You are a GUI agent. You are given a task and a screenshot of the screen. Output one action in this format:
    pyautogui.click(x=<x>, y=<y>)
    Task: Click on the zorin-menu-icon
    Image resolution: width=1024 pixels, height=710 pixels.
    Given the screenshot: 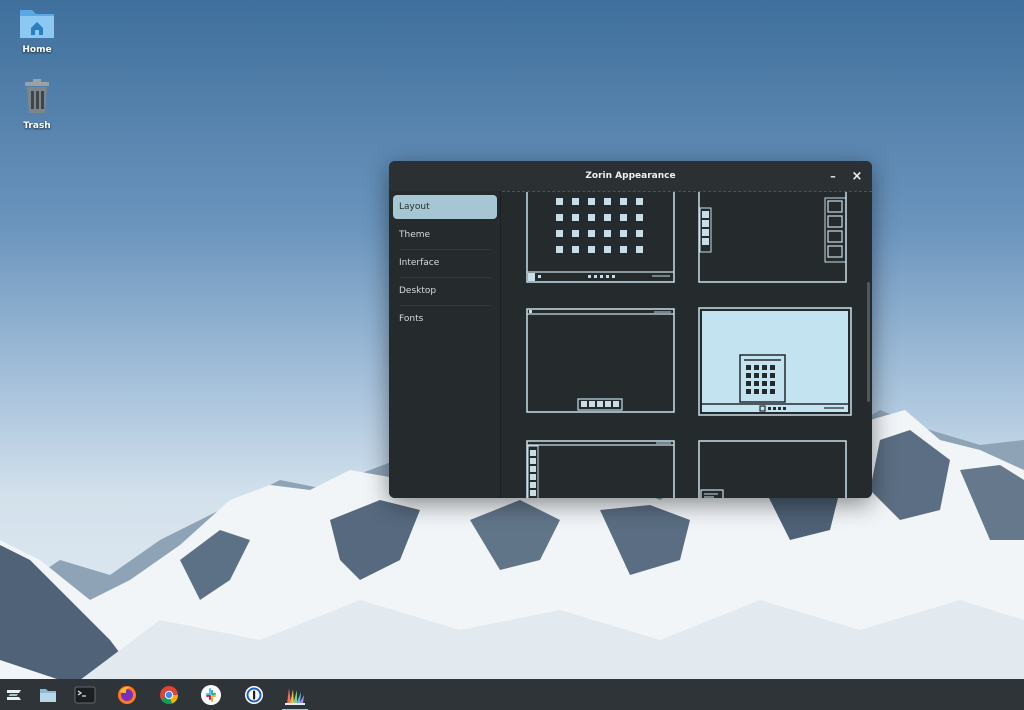 What is the action you would take?
    pyautogui.click(x=14, y=695)
    